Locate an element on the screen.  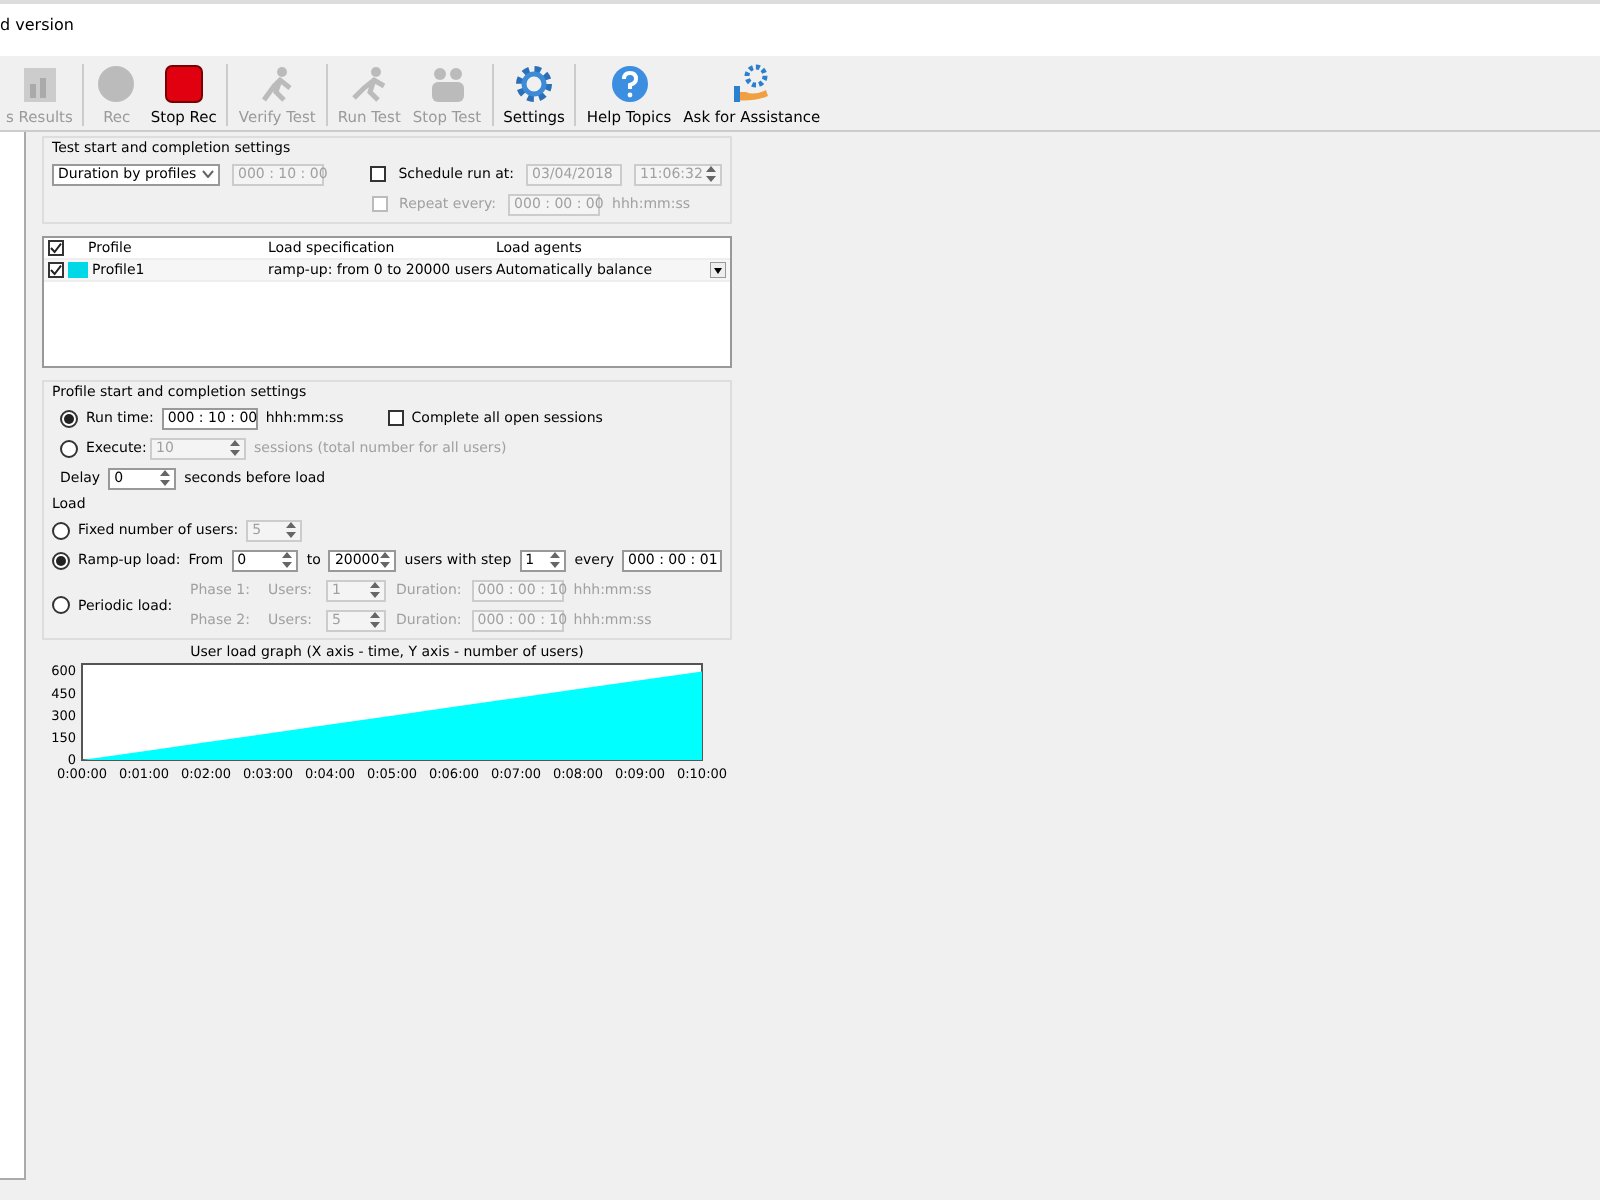
circle-icon is located at coordinates (116, 84).